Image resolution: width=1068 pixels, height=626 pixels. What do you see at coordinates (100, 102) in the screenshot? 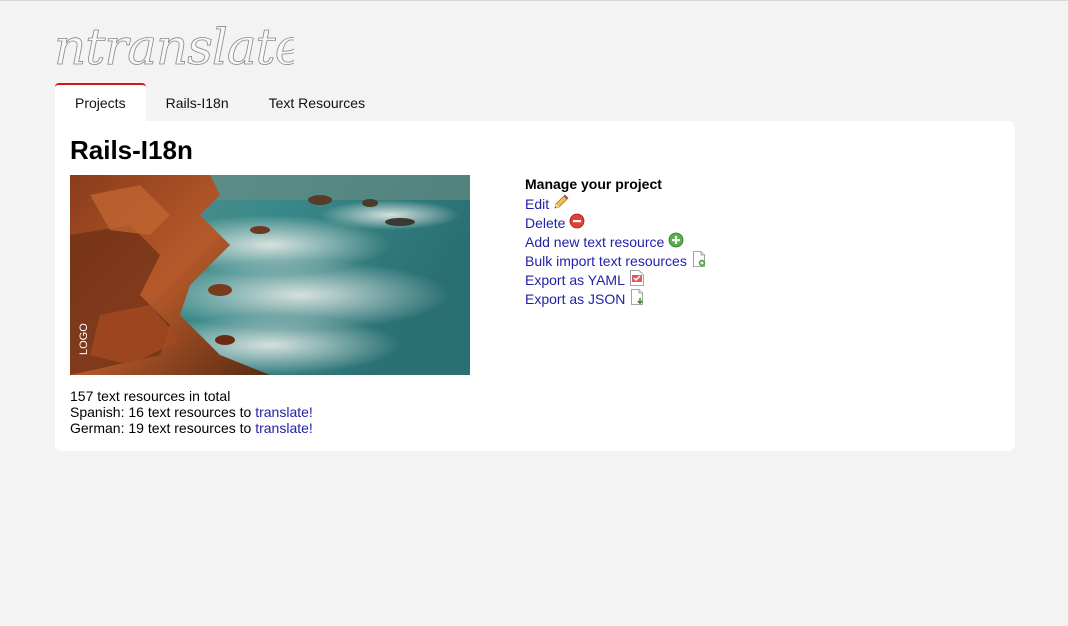
I see `tab-projects: Projects` at bounding box center [100, 102].